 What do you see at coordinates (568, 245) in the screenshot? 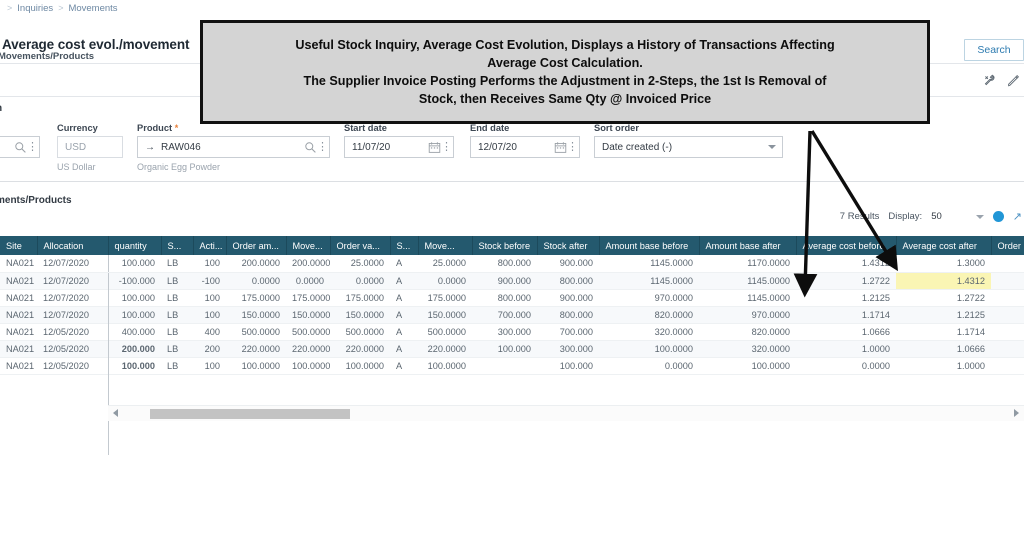
I see `col-stock-after: Stock after` at bounding box center [568, 245].